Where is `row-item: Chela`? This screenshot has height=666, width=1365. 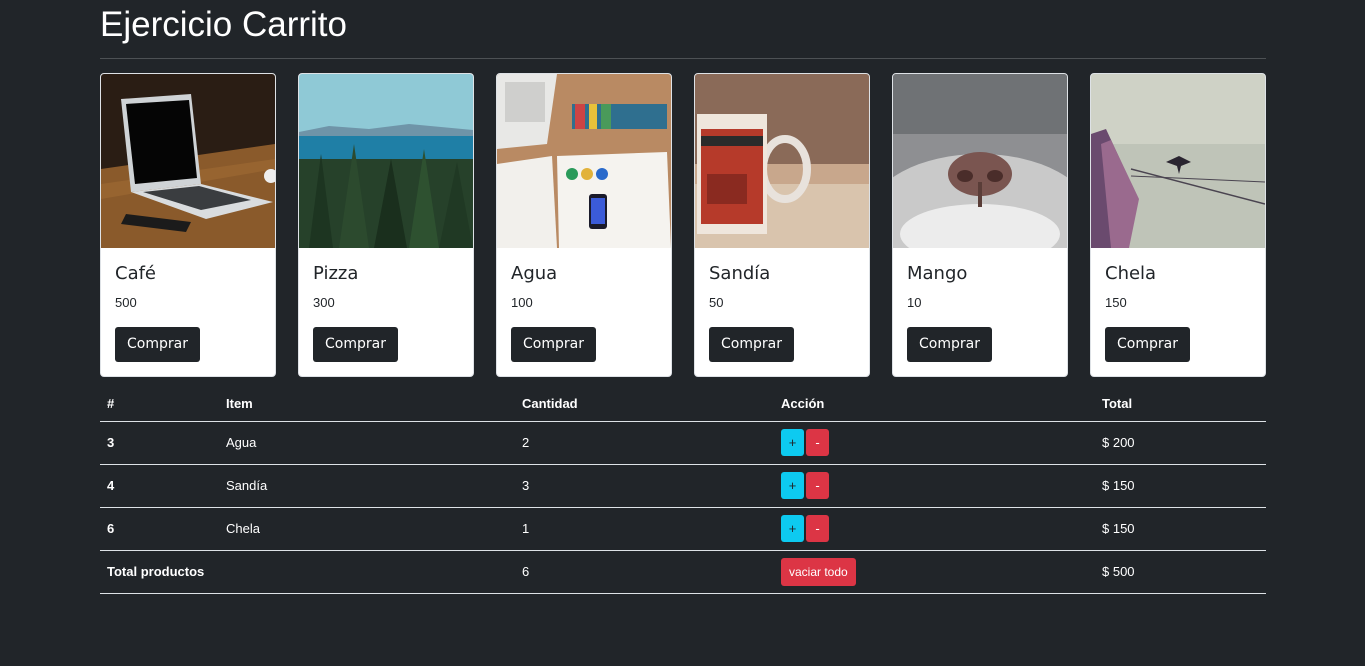
row-item: Chela is located at coordinates (367, 529).